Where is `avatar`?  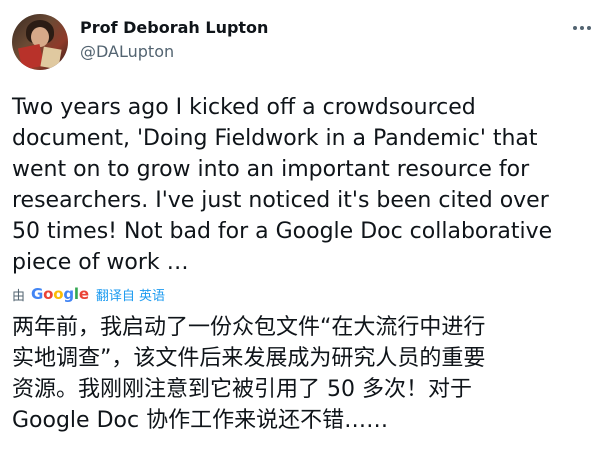
avatar is located at coordinates (40, 42).